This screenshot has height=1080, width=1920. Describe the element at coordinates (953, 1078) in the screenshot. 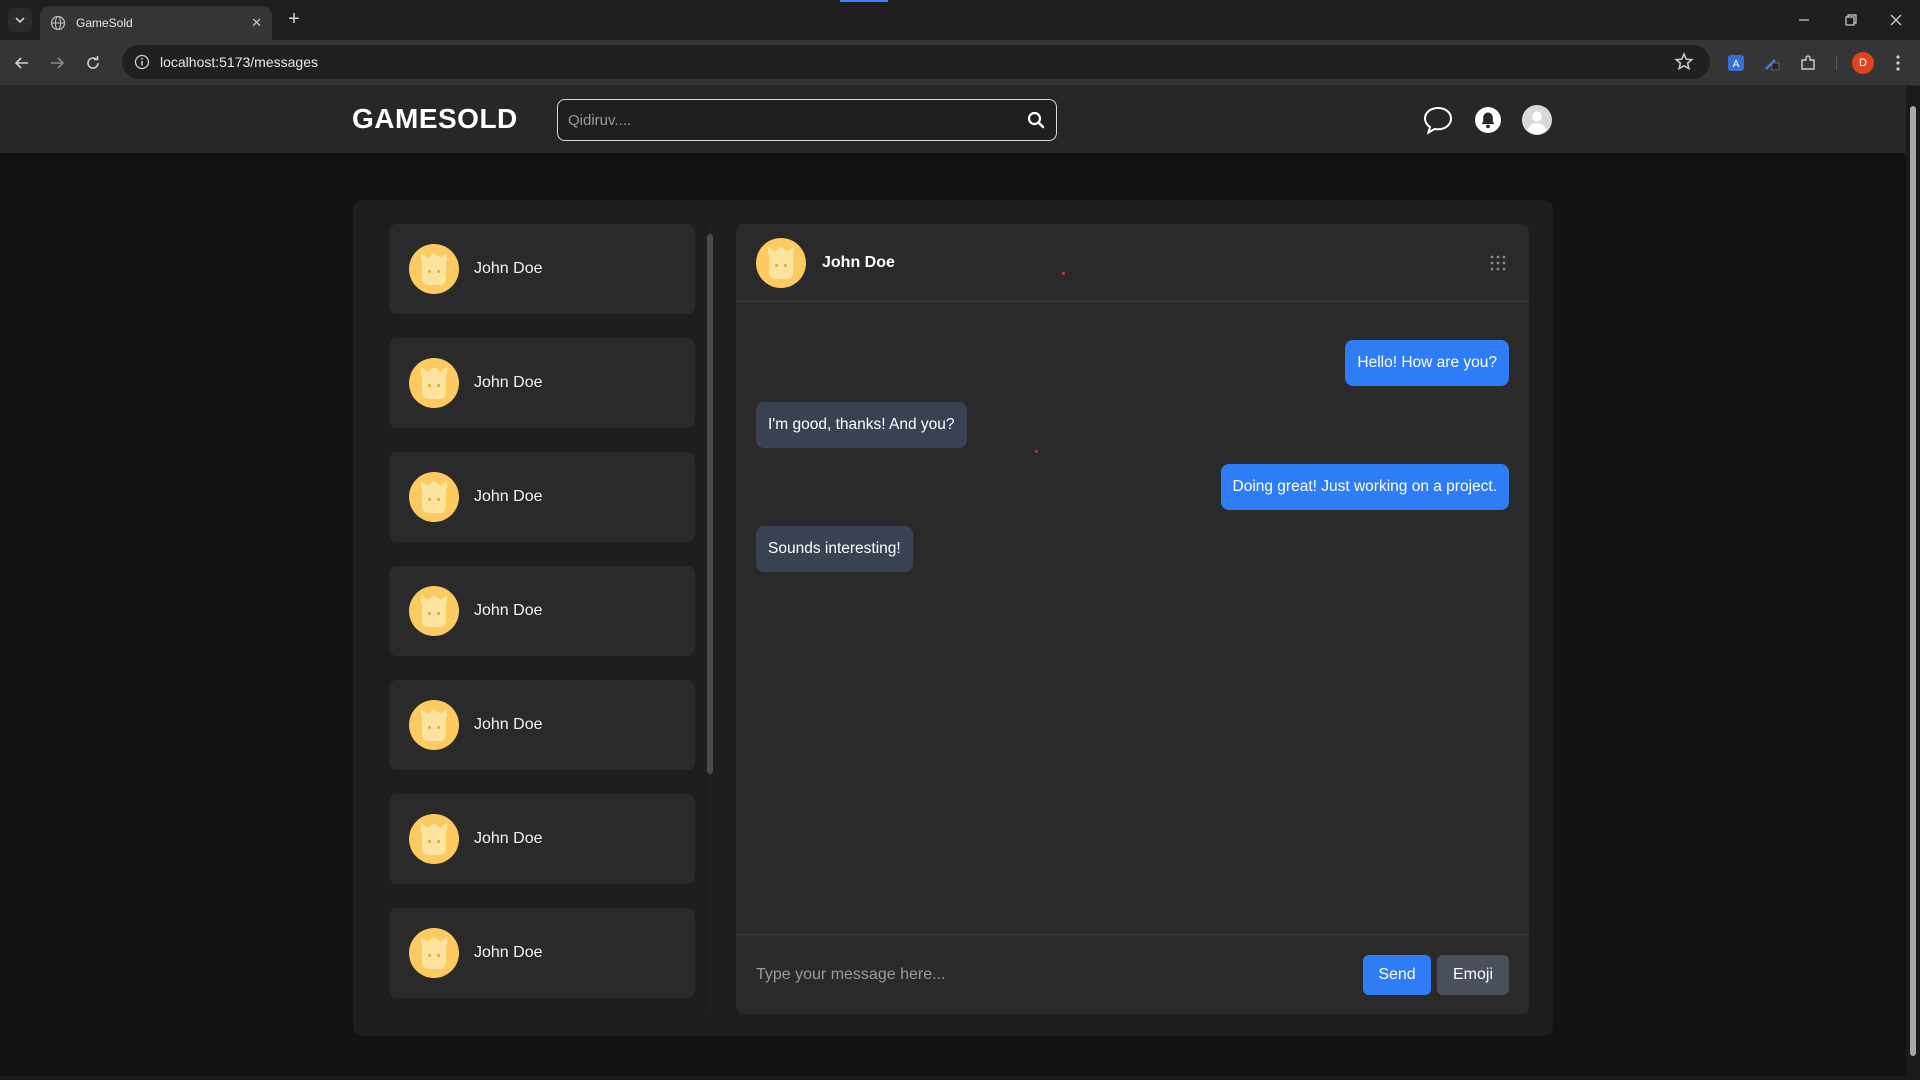

I see `bottom-edge` at that location.